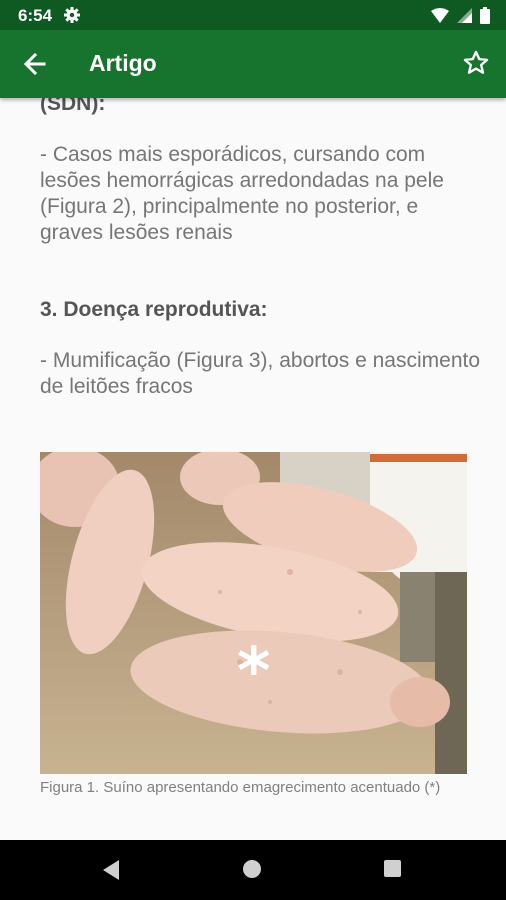 The width and height of the screenshot is (506, 900). Describe the element at coordinates (253, 64) in the screenshot. I see `app-bar: Artigo` at that location.